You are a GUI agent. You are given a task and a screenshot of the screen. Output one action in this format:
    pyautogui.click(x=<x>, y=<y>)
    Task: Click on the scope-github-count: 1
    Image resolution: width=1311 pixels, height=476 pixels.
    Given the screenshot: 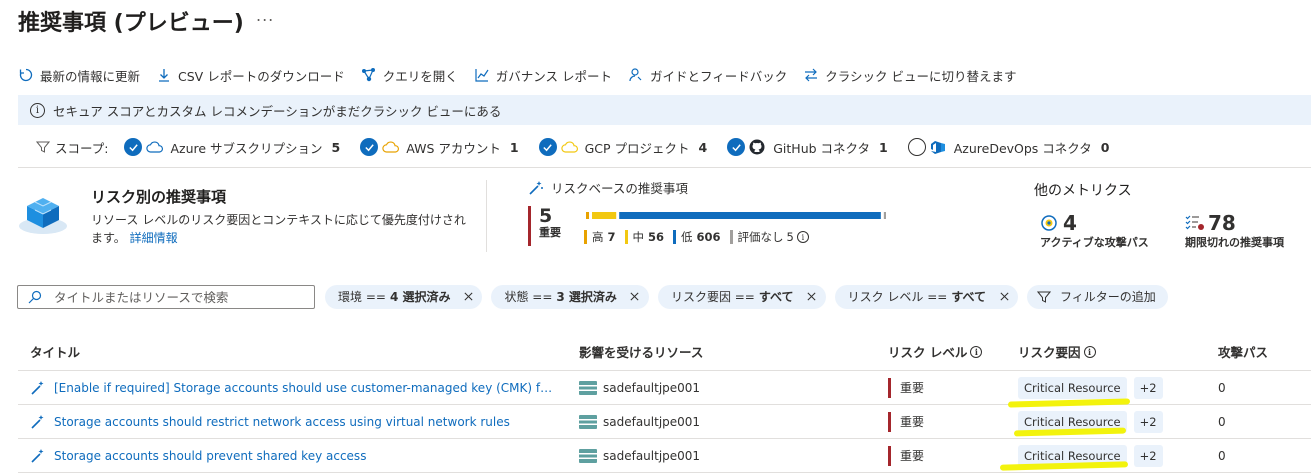 What is the action you would take?
    pyautogui.click(x=883, y=147)
    